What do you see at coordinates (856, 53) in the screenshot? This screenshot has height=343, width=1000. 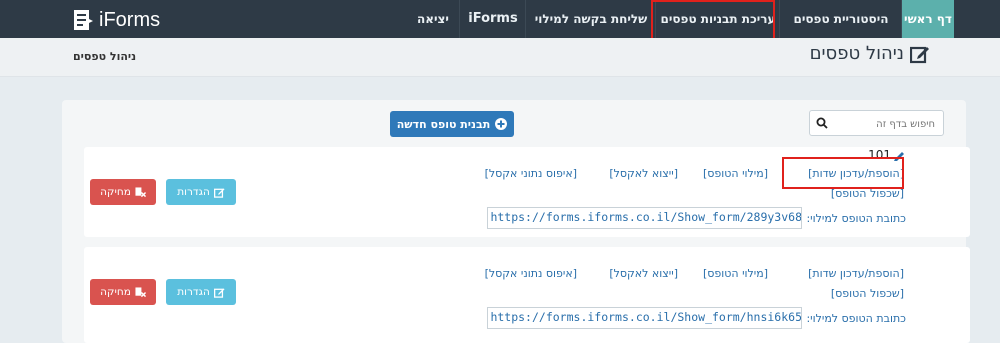 I see `page-title-text: ניהול טפסים` at bounding box center [856, 53].